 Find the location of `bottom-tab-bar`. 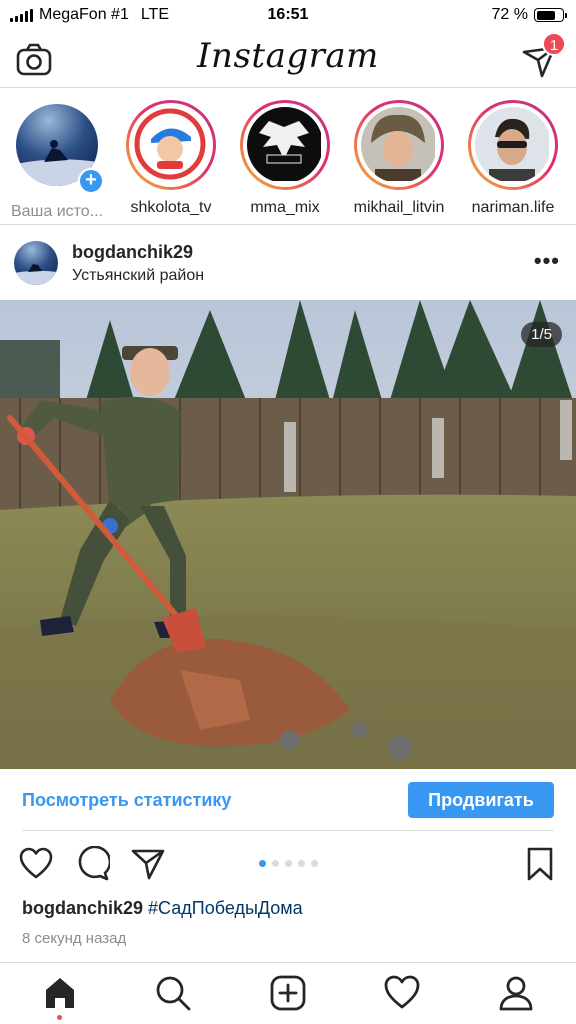

bottom-tab-bar is located at coordinates (288, 993).